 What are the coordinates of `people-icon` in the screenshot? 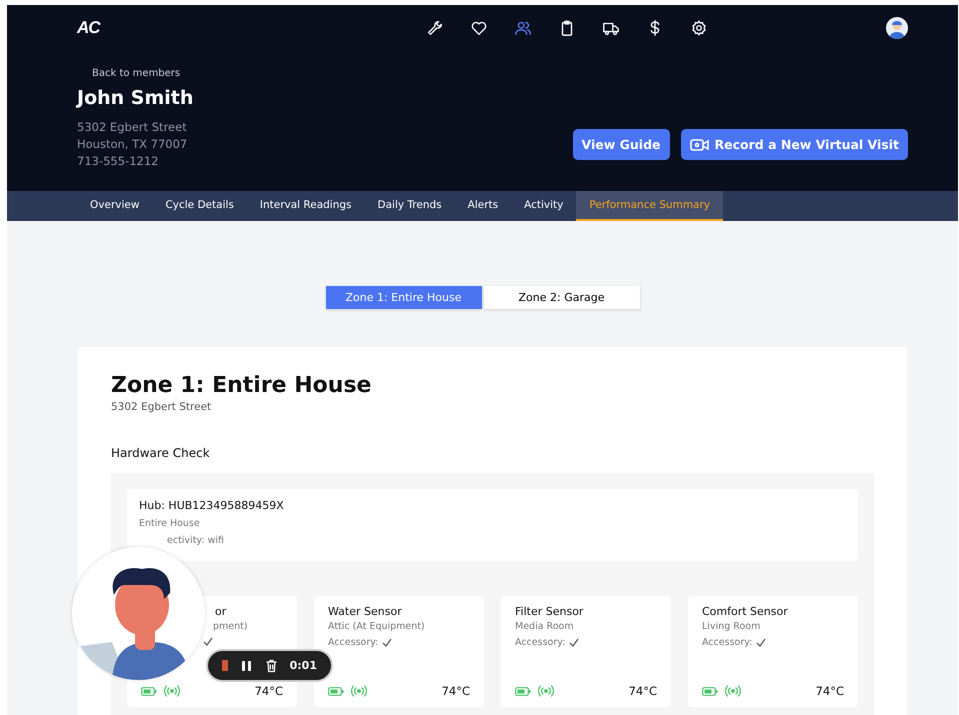 It's located at (523, 28).